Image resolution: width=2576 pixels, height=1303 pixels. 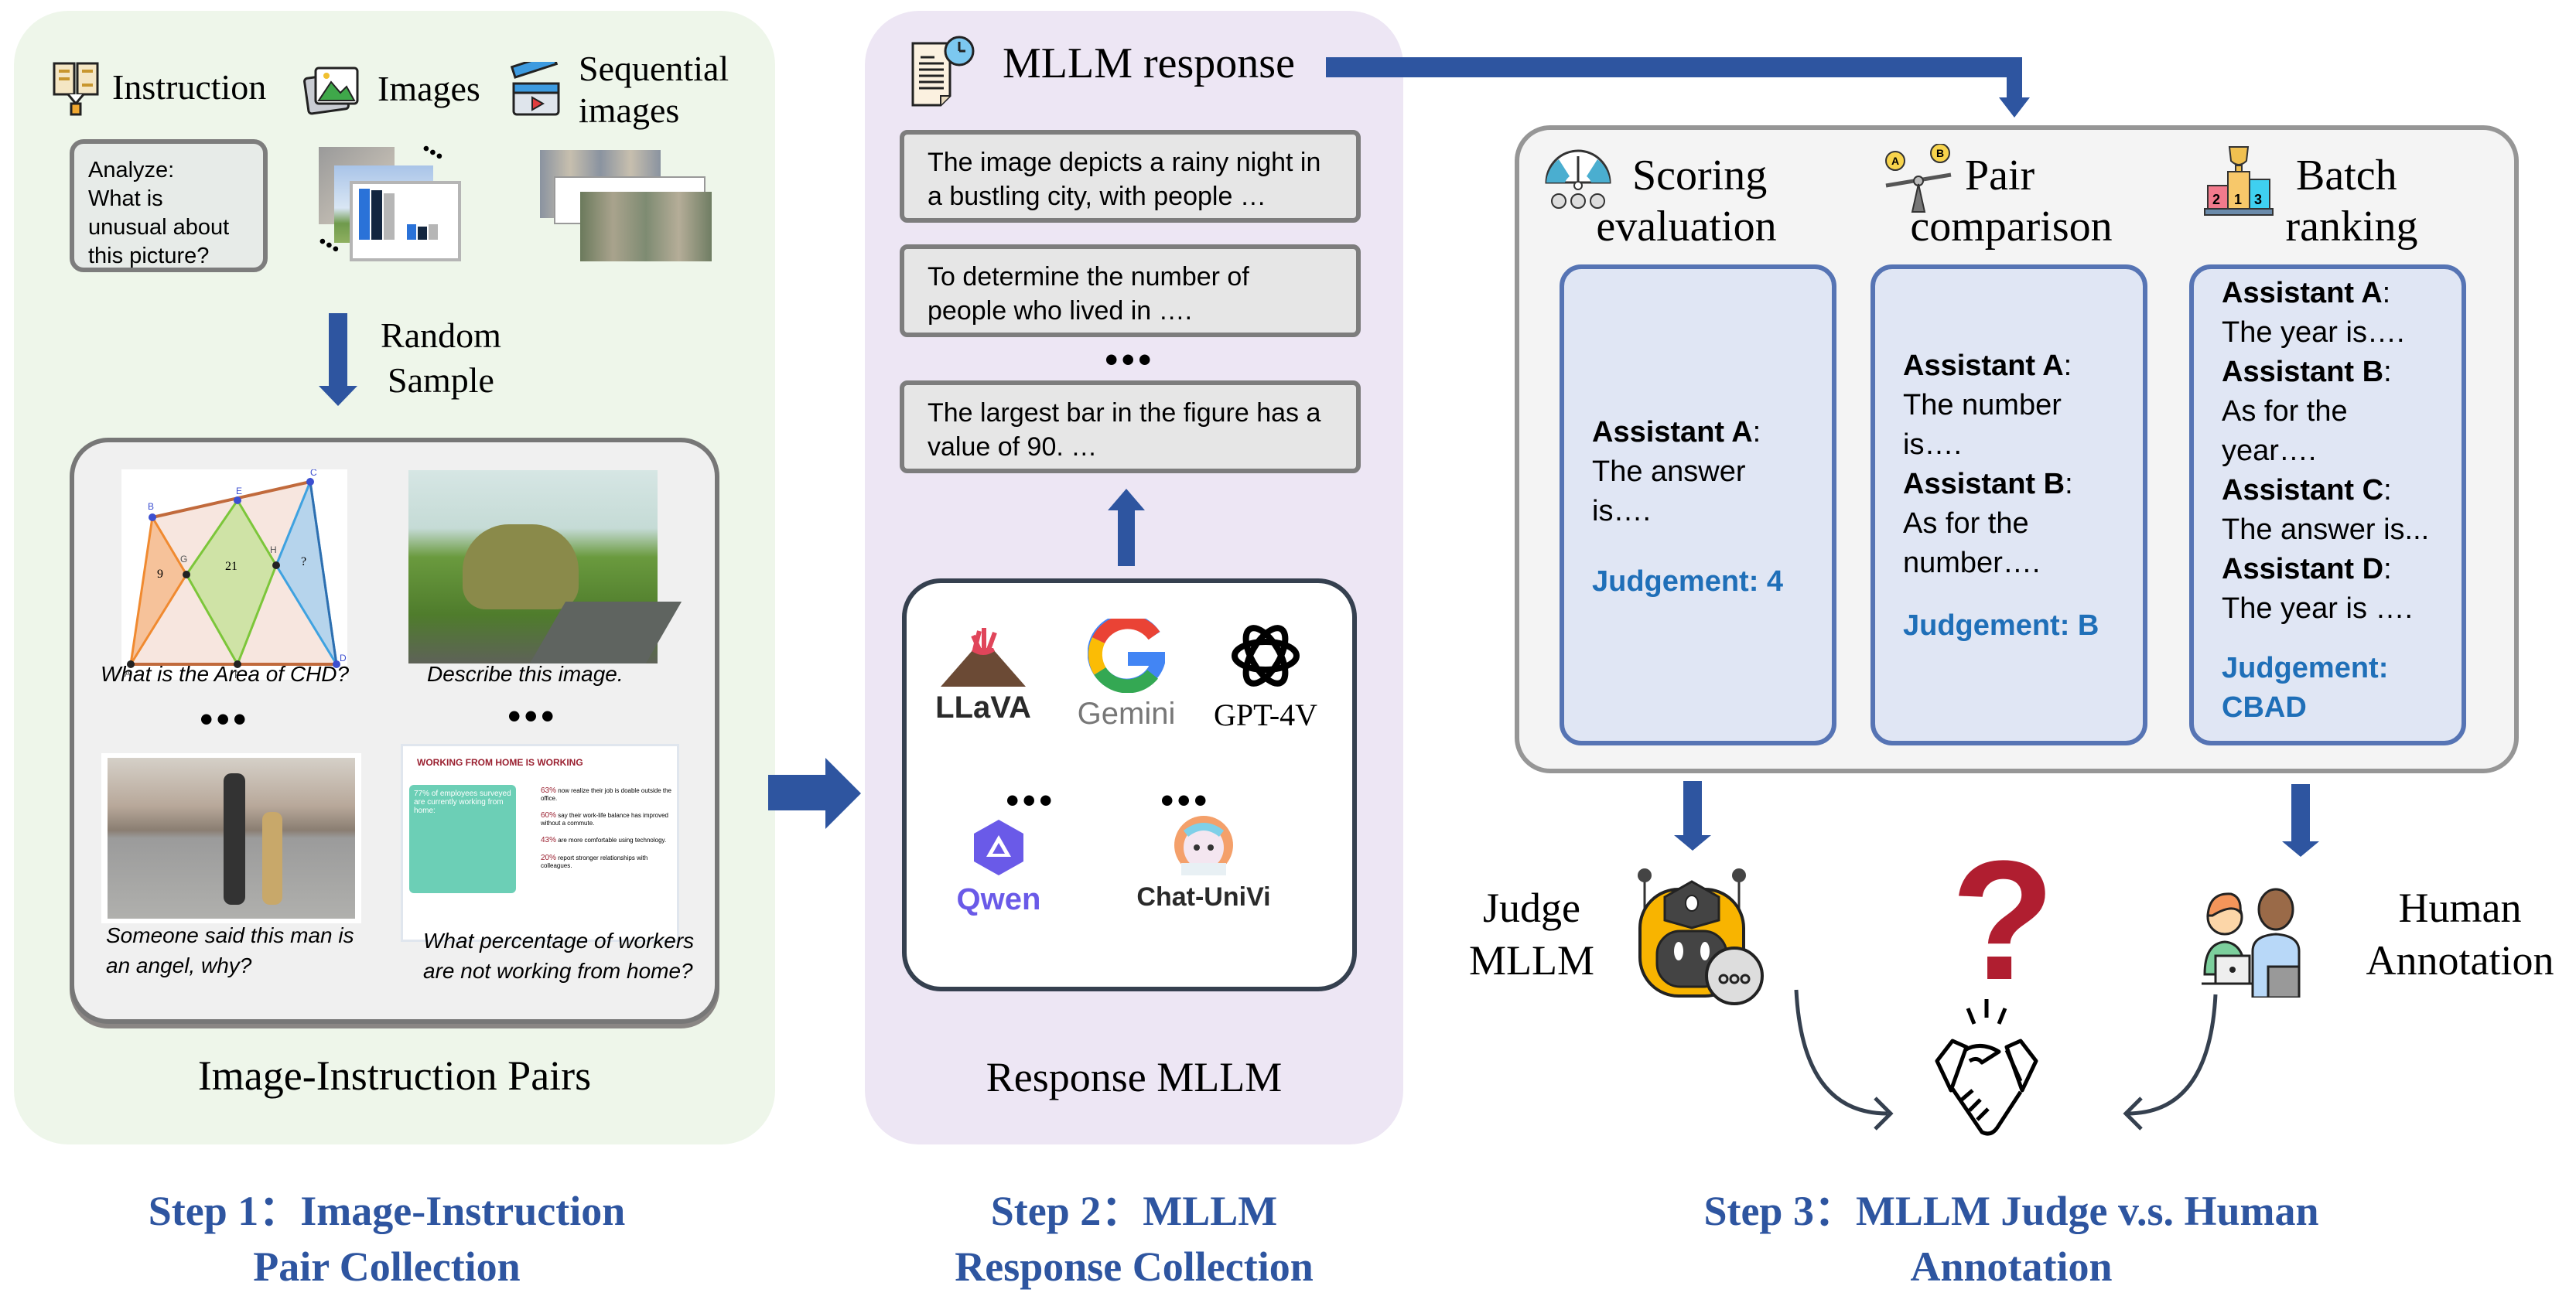 What do you see at coordinates (2305, 688) in the screenshot?
I see `judgement-label: Judgement: CBAD` at bounding box center [2305, 688].